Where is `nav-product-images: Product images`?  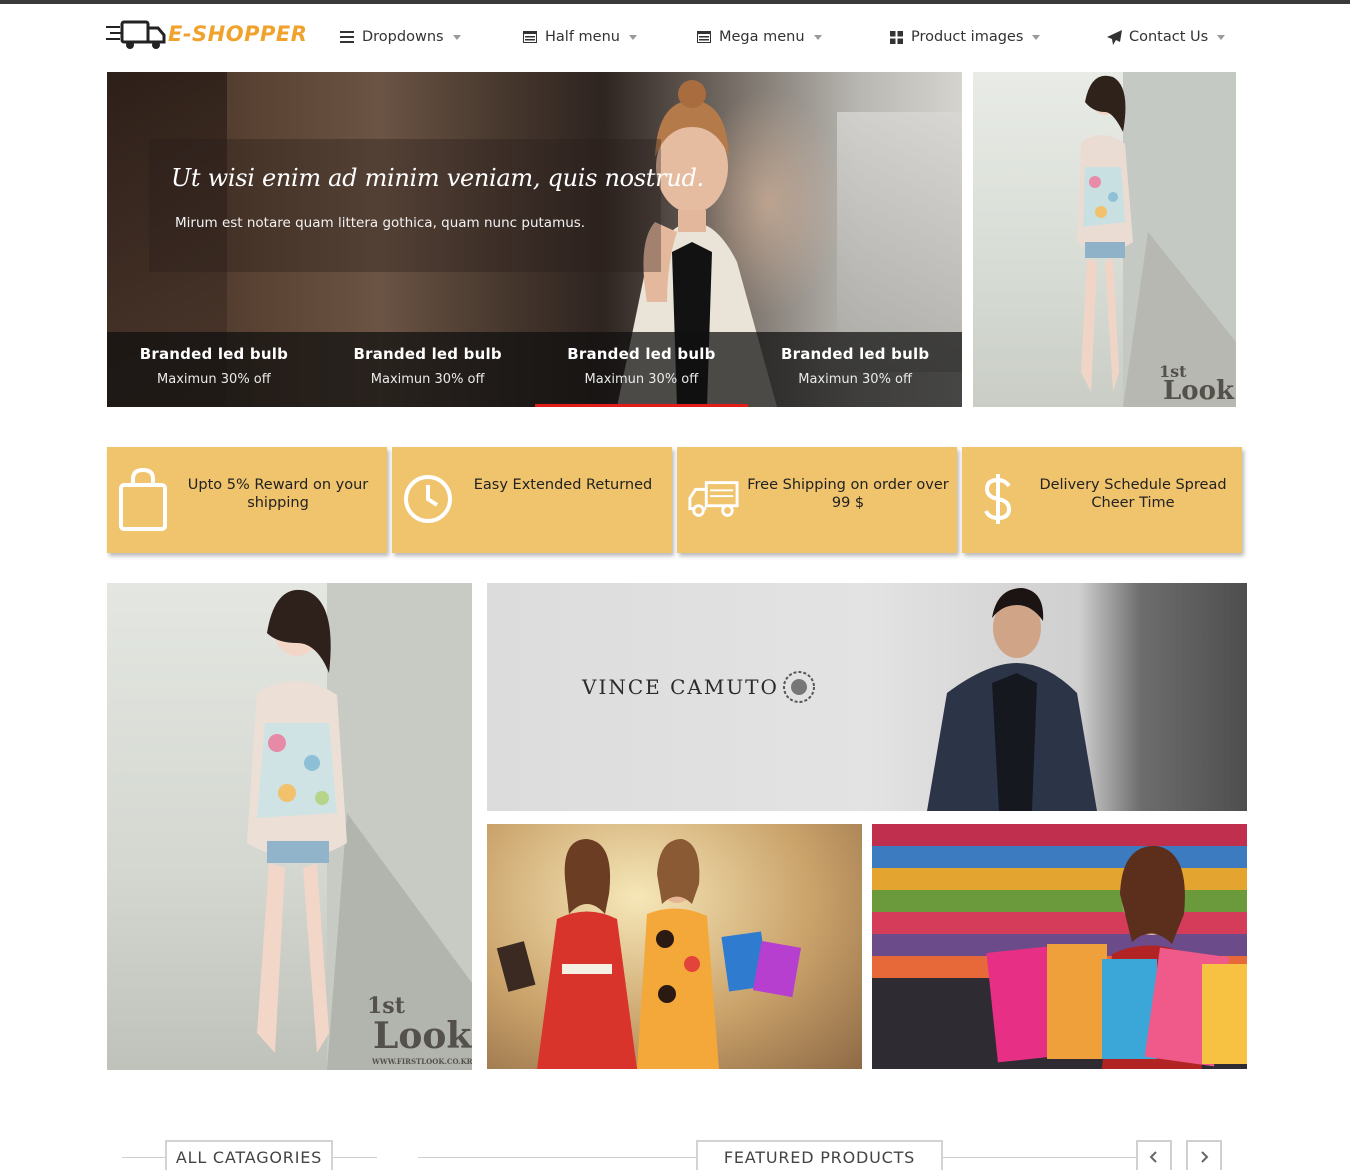 nav-product-images: Product images is located at coordinates (964, 37).